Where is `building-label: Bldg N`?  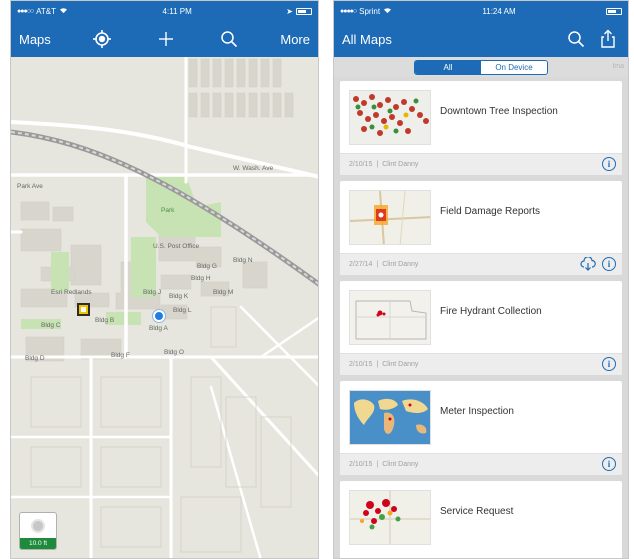
building-label: Bldg N is located at coordinates (243, 260).